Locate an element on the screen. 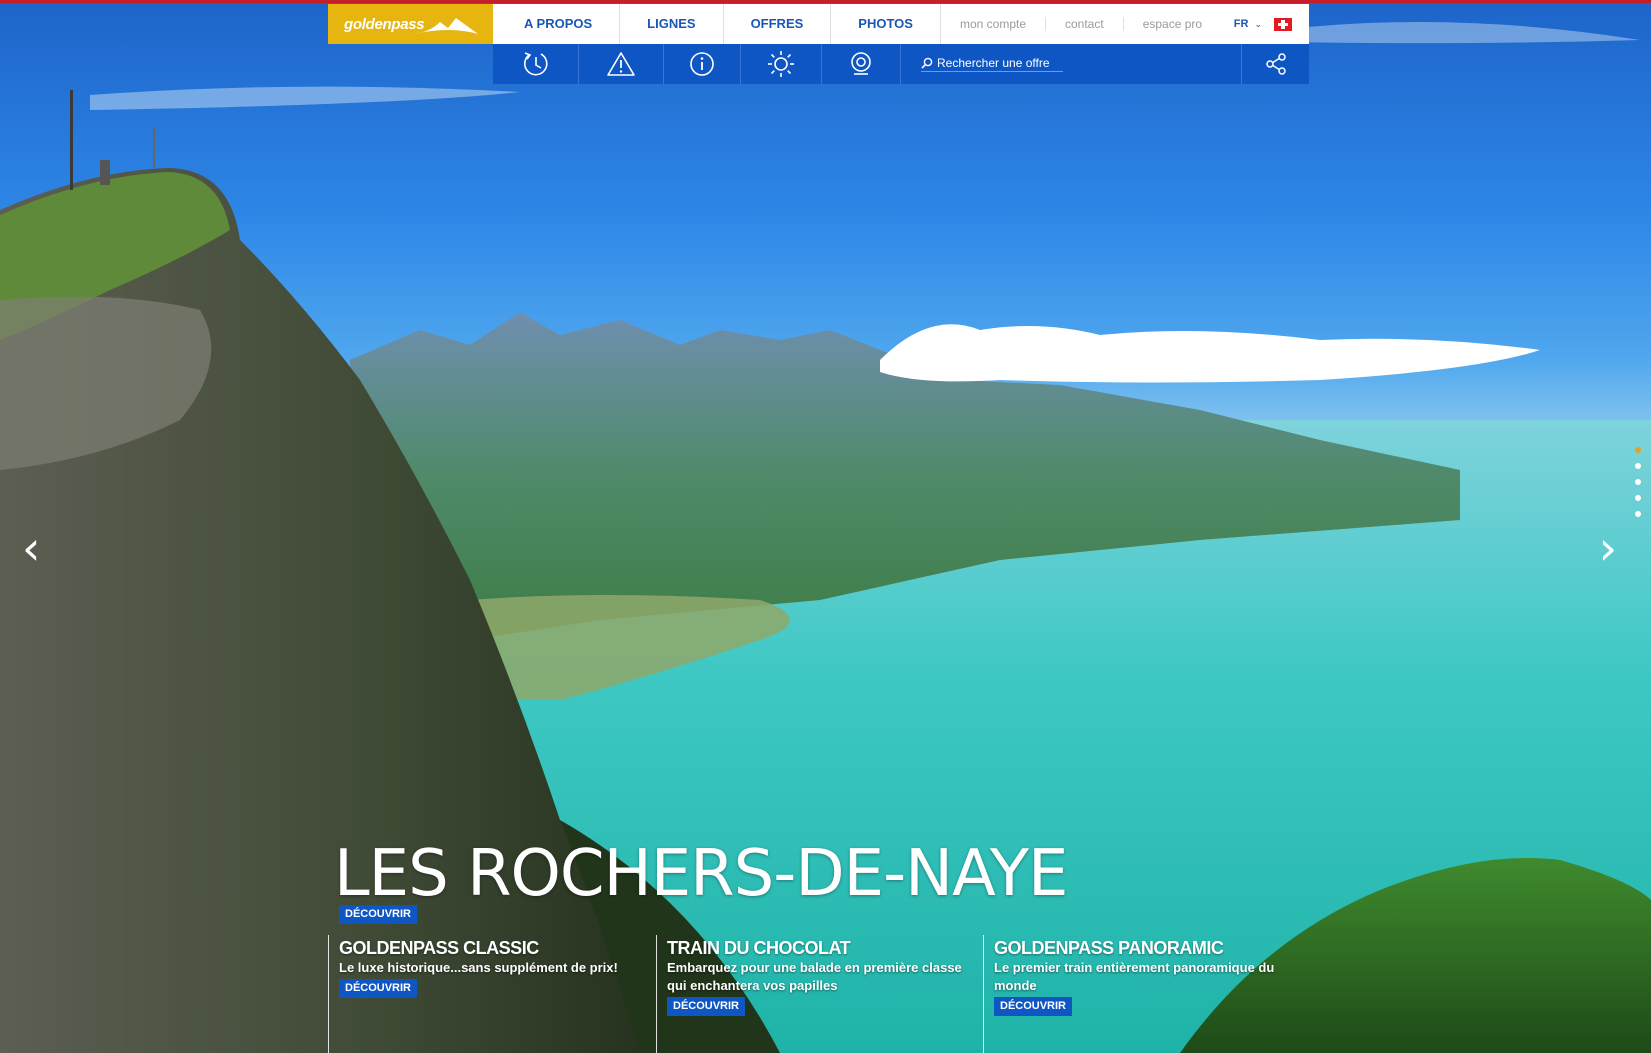  share-icon is located at coordinates (1275, 64).